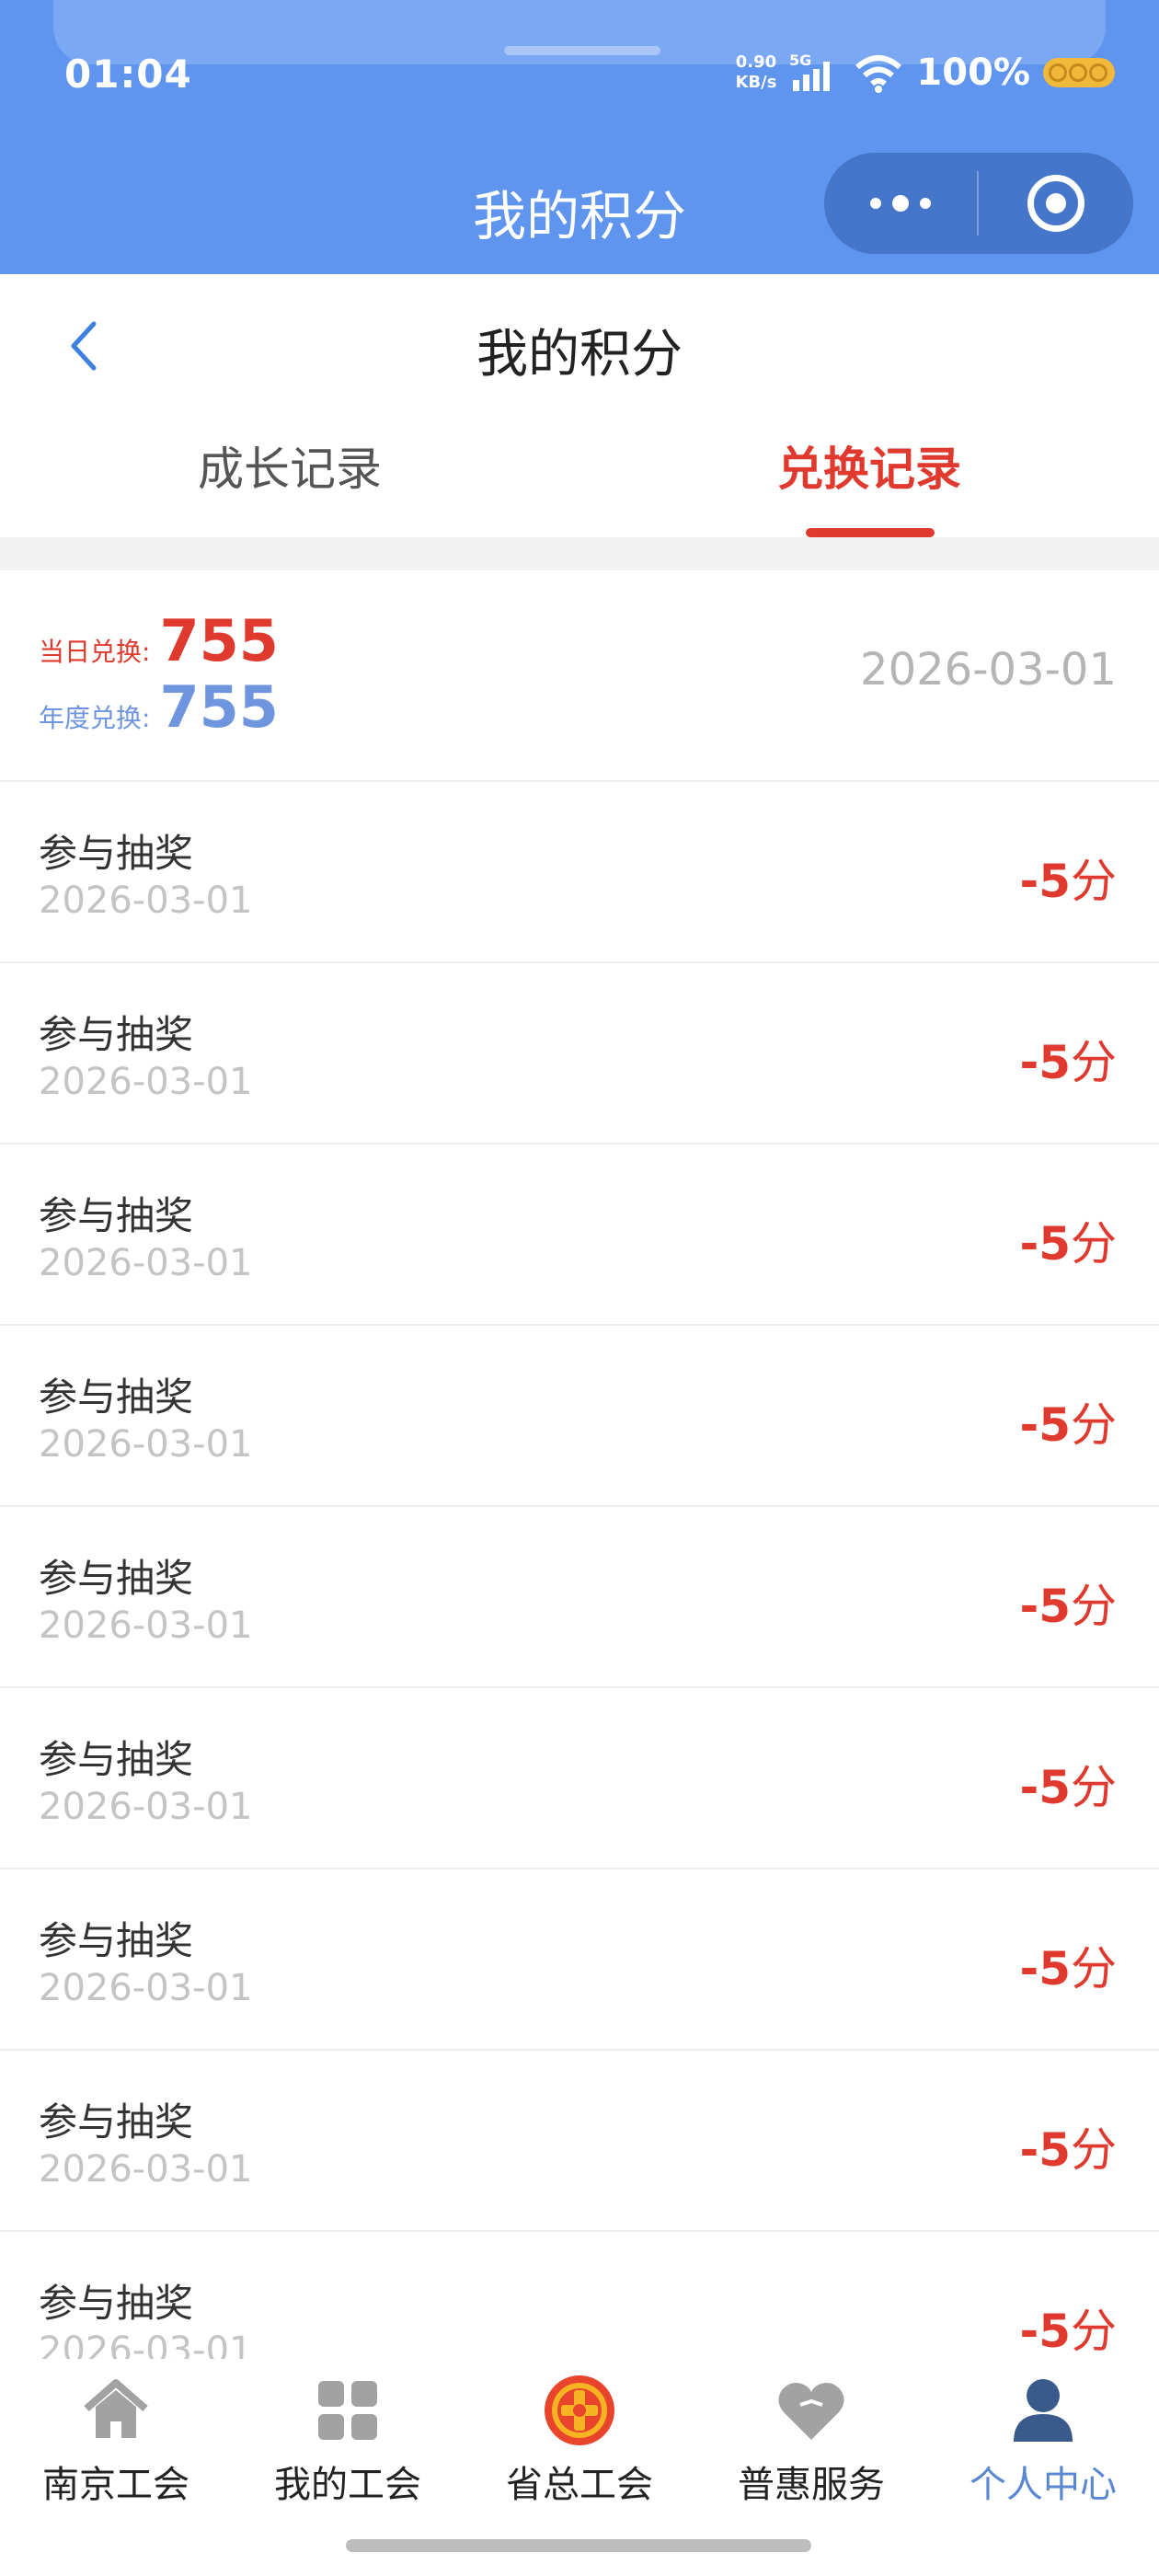  What do you see at coordinates (811, 2485) in the screenshot?
I see `tabbar-label: 普惠服务` at bounding box center [811, 2485].